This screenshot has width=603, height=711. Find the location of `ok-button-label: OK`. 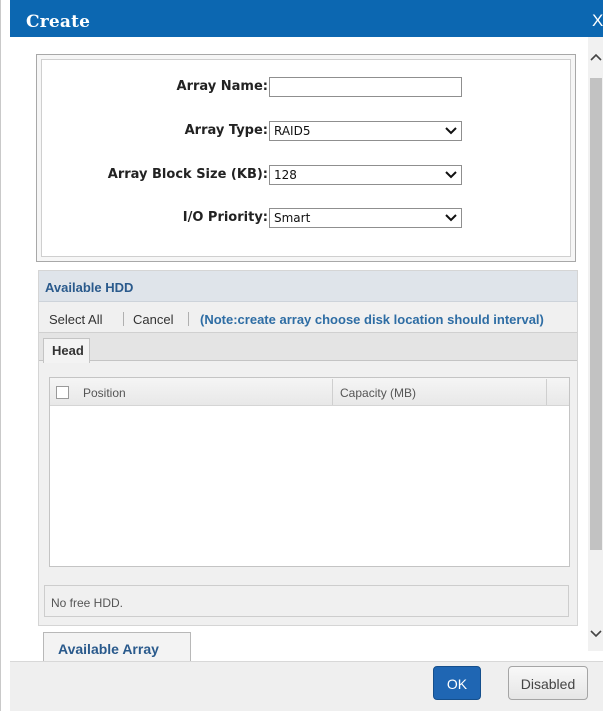

ok-button-label: OK is located at coordinates (457, 684).